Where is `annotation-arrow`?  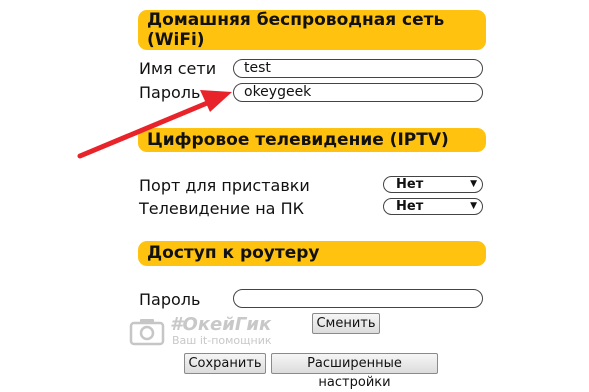 annotation-arrow is located at coordinates (154, 124).